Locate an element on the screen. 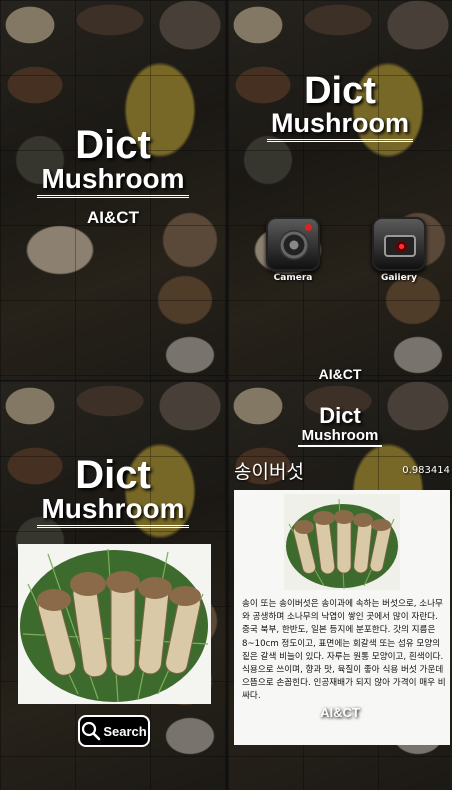 The width and height of the screenshot is (452, 790). result-footer: AI&CT is located at coordinates (340, 712).